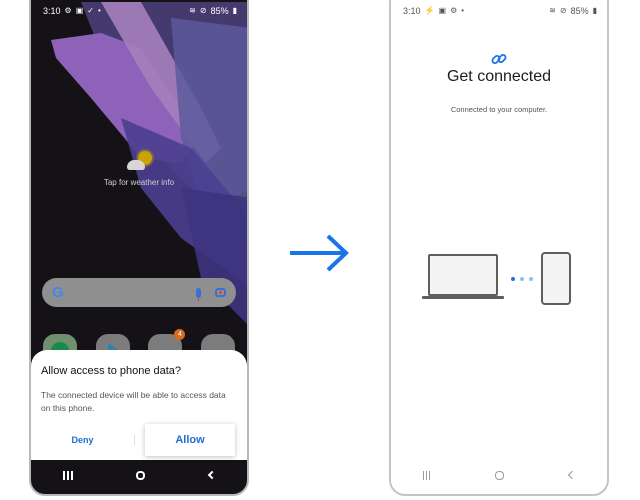 Image resolution: width=640 pixels, height=500 pixels. What do you see at coordinates (499, 76) in the screenshot?
I see `page-title: Get connected` at bounding box center [499, 76].